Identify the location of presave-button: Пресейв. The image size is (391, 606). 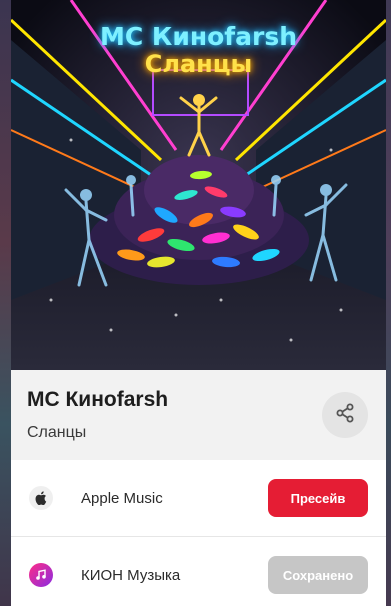
(318, 498).